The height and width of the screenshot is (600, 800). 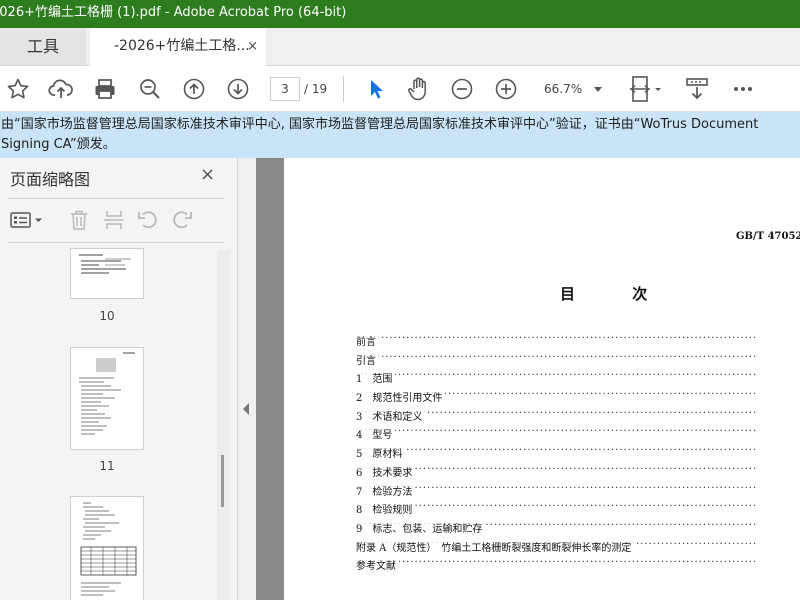 What do you see at coordinates (285, 89) in the screenshot?
I see `page-number-input: 3` at bounding box center [285, 89].